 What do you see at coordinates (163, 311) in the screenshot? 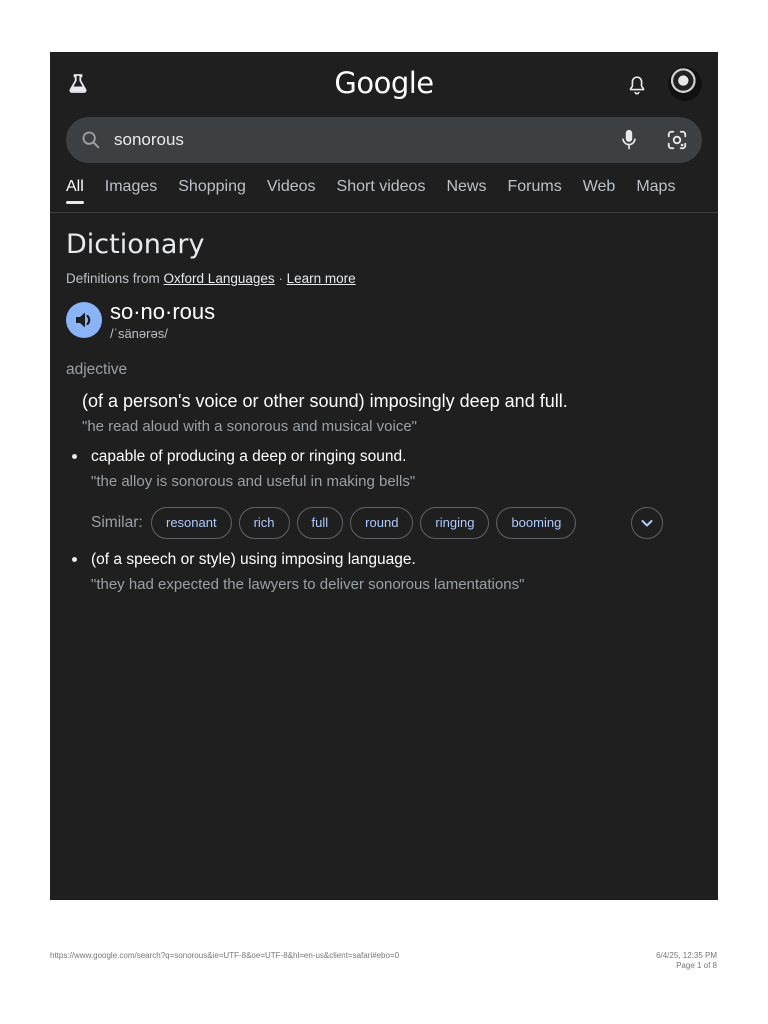
I see `headword: so·no·rous` at bounding box center [163, 311].